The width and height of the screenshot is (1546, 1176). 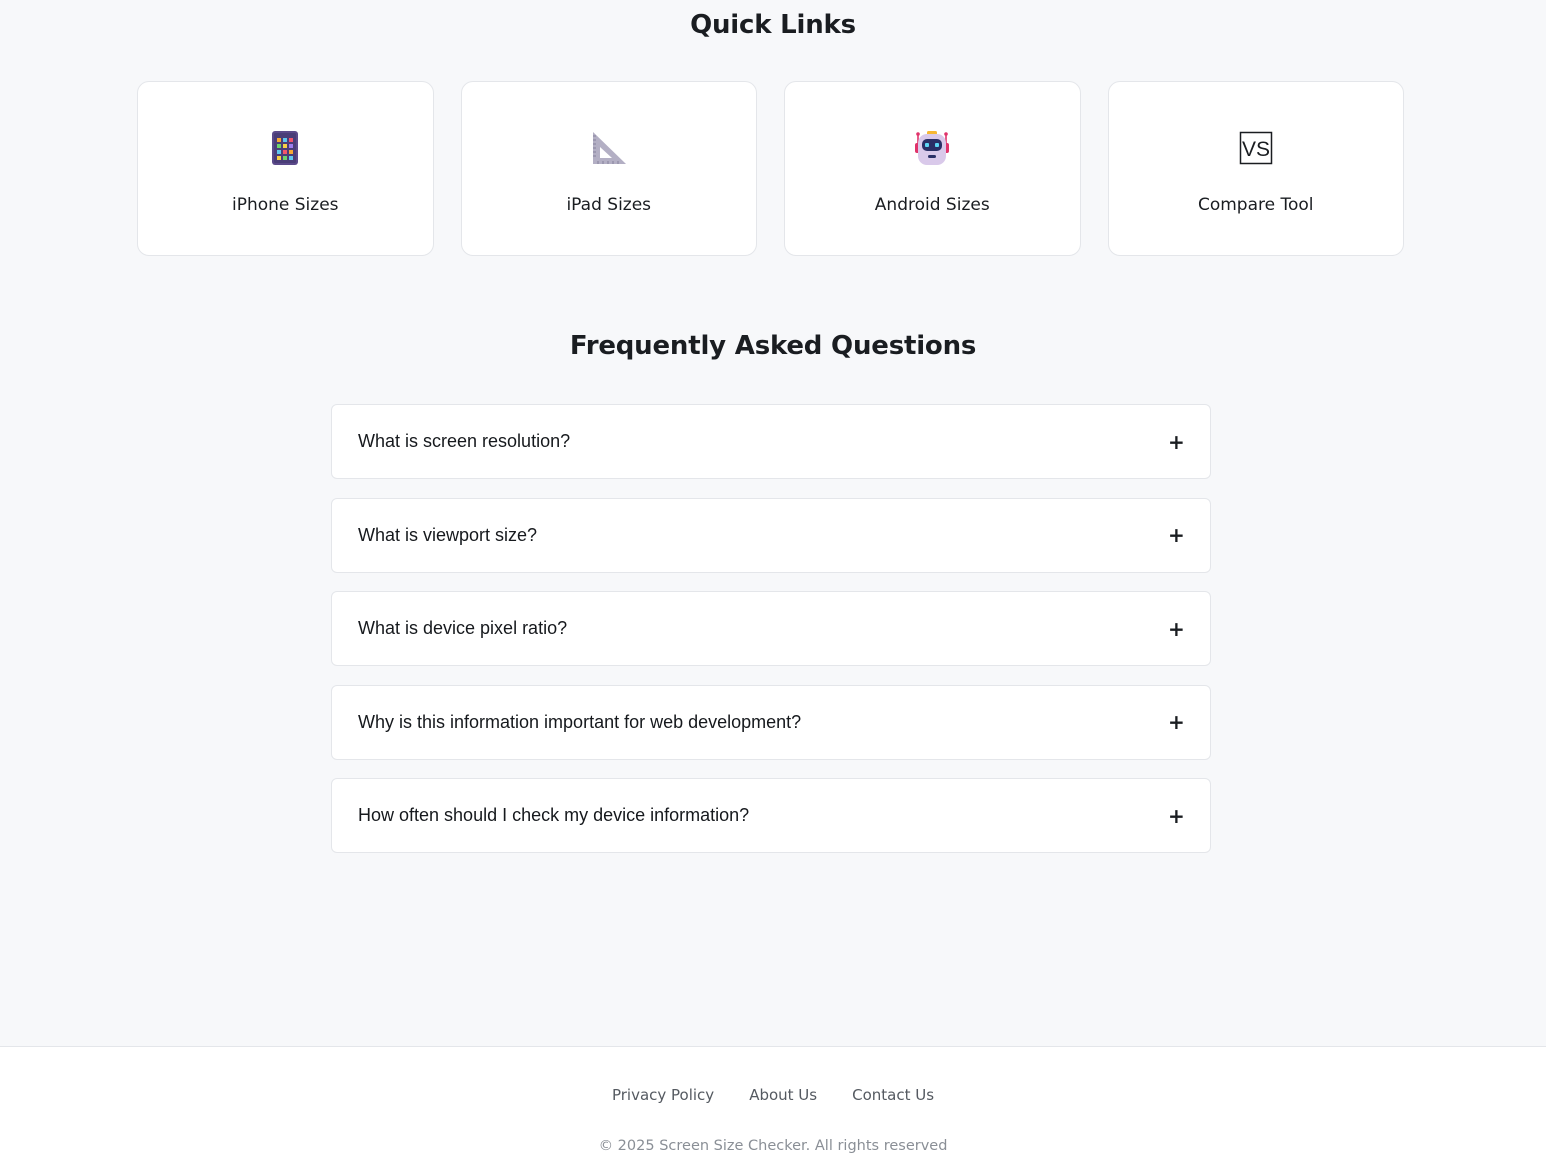 I want to click on faq-question: What is screen resolution?, so click(x=464, y=441).